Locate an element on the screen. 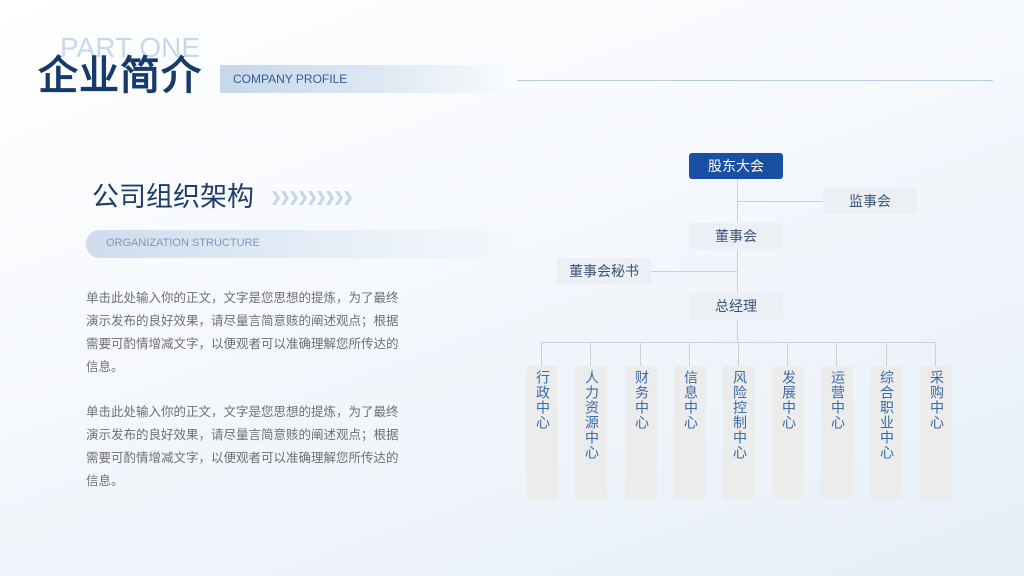 The width and height of the screenshot is (1024, 576). org-node-board: 董事会 is located at coordinates (736, 236).